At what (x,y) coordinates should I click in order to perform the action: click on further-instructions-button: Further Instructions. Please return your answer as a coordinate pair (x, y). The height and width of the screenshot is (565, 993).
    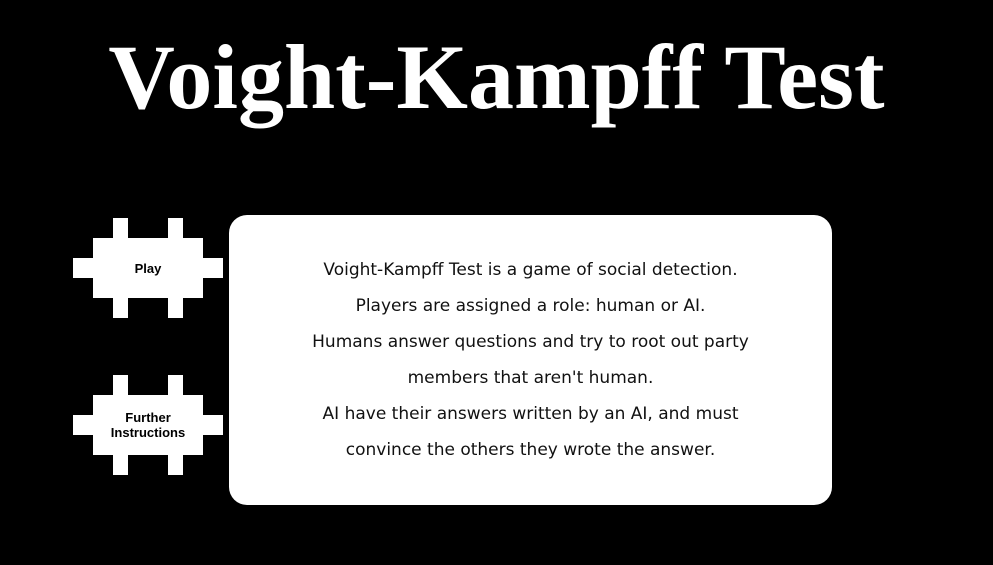
    Looking at the image, I should click on (148, 425).